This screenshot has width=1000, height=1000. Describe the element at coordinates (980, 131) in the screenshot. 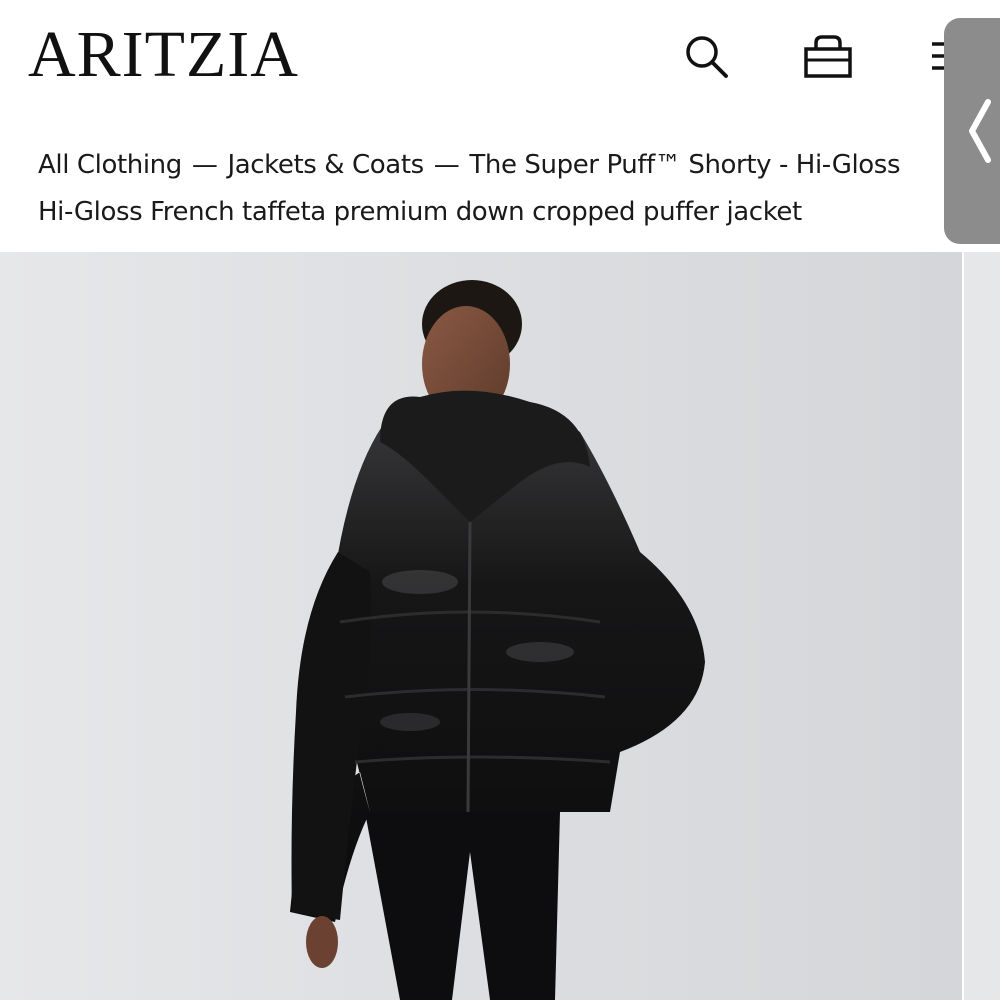

I see `chevron-left-icon` at that location.